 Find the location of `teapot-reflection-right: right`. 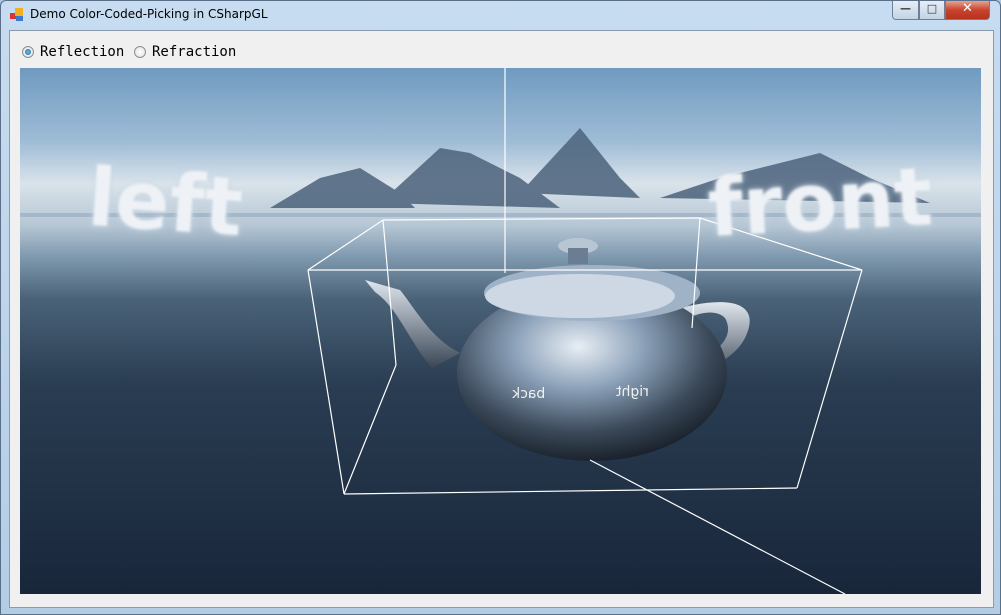

teapot-reflection-right: right is located at coordinates (632, 392).